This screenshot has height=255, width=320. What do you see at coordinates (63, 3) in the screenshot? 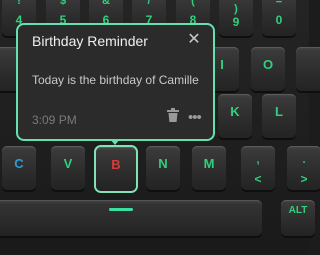
I see `key-upper-legend: $` at bounding box center [63, 3].